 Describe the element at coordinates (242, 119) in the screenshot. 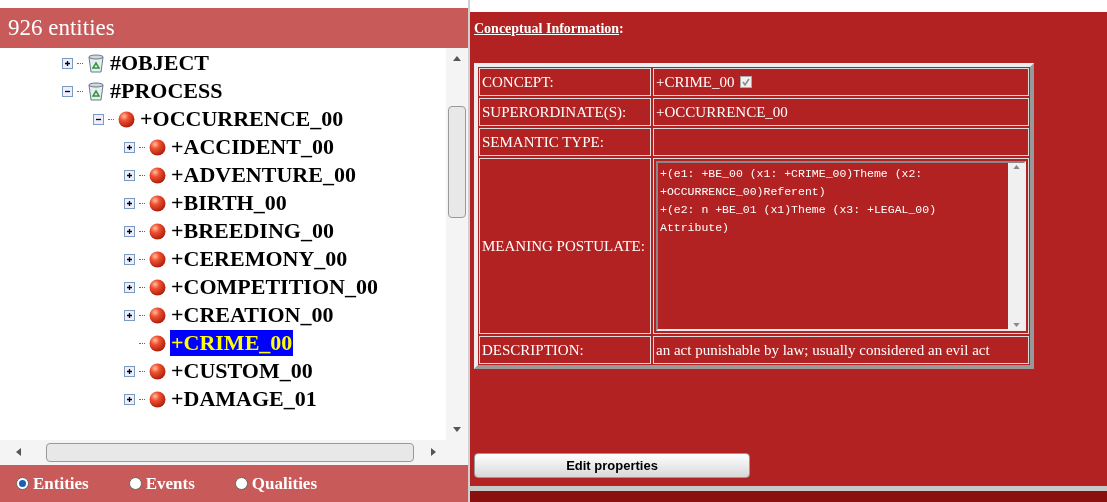

I see `tree-item: +OCCURRENCE_00` at that location.